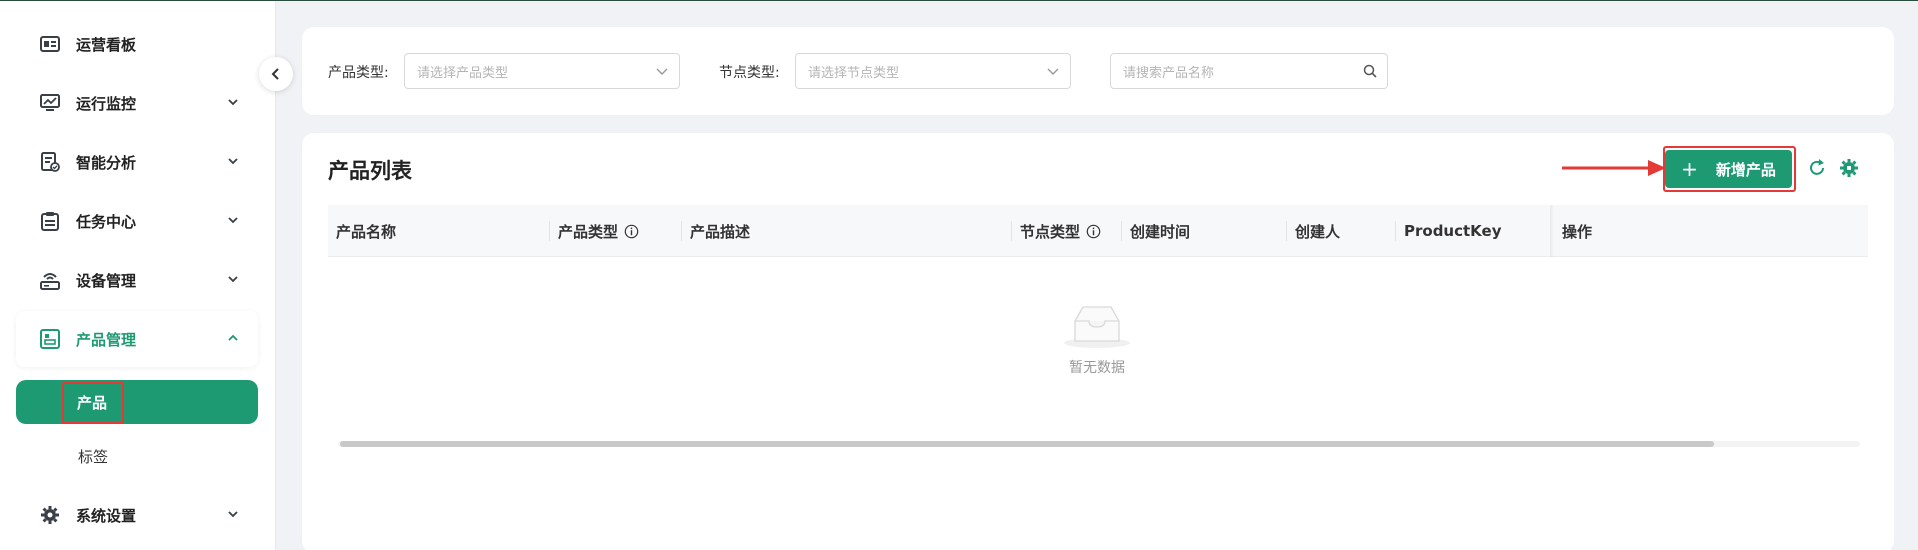  Describe the element at coordinates (358, 73) in the screenshot. I see `product-type-label: 产品类型:` at that location.